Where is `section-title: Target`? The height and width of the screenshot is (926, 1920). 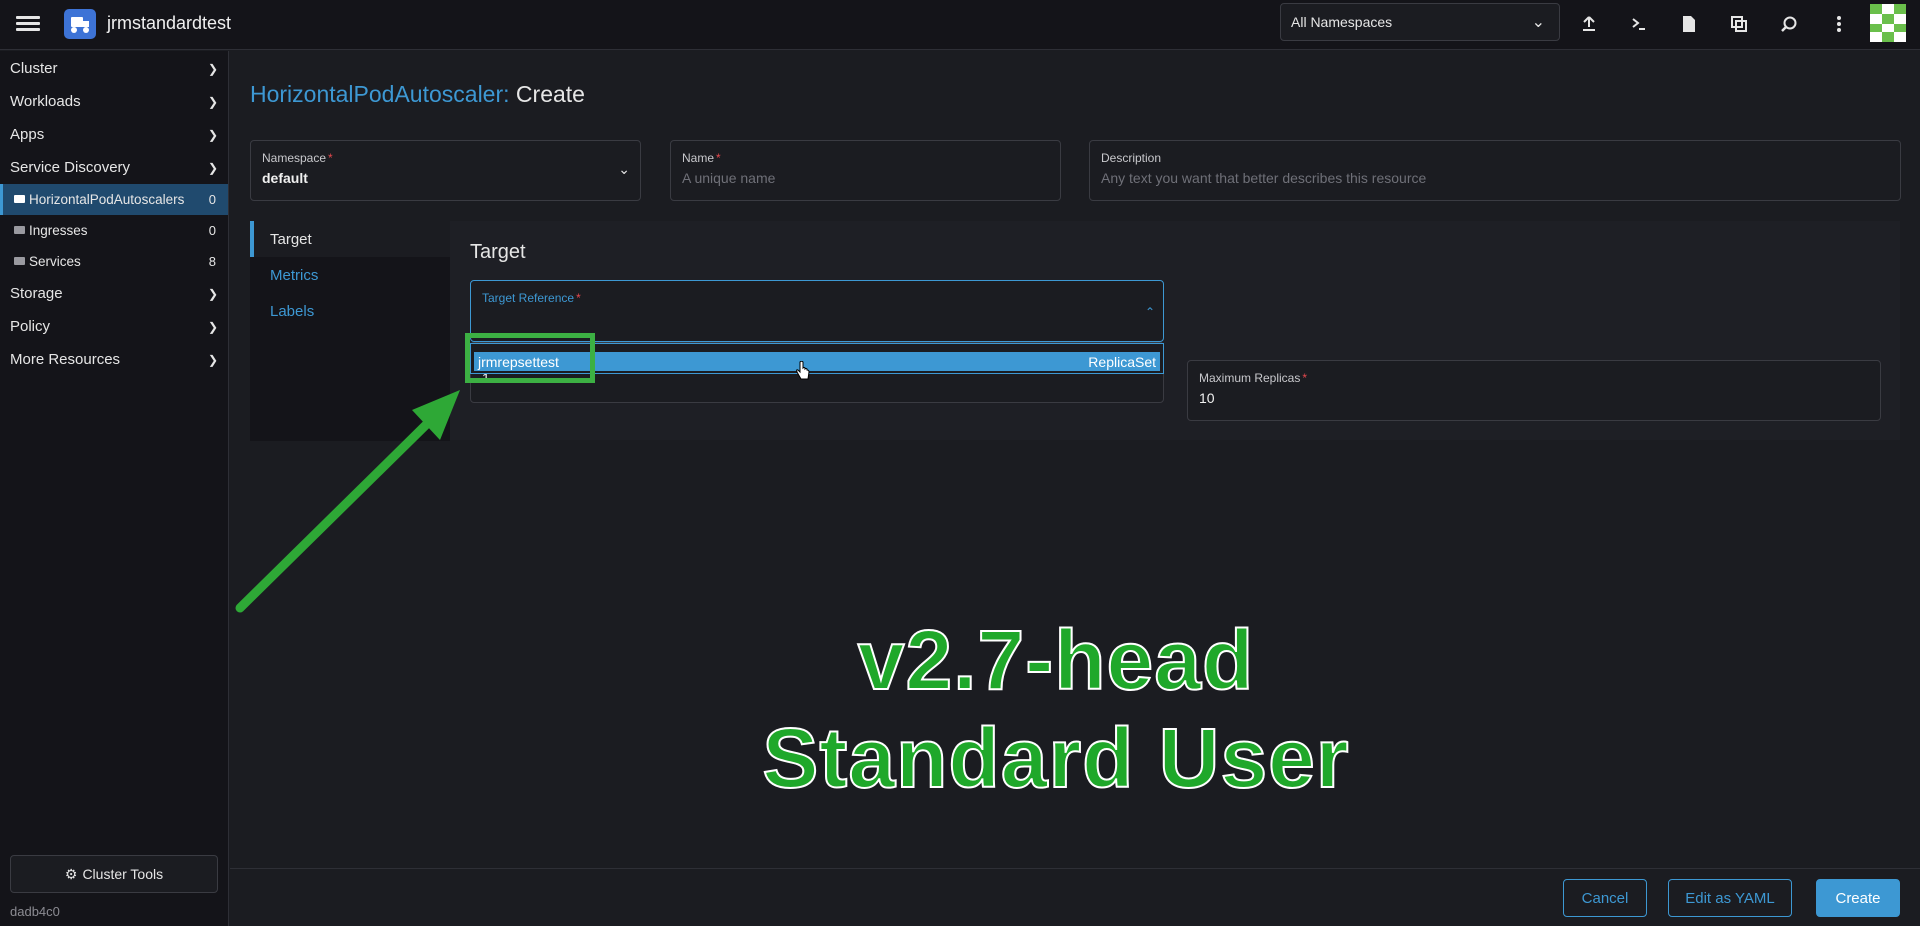
section-title: Target is located at coordinates (498, 252).